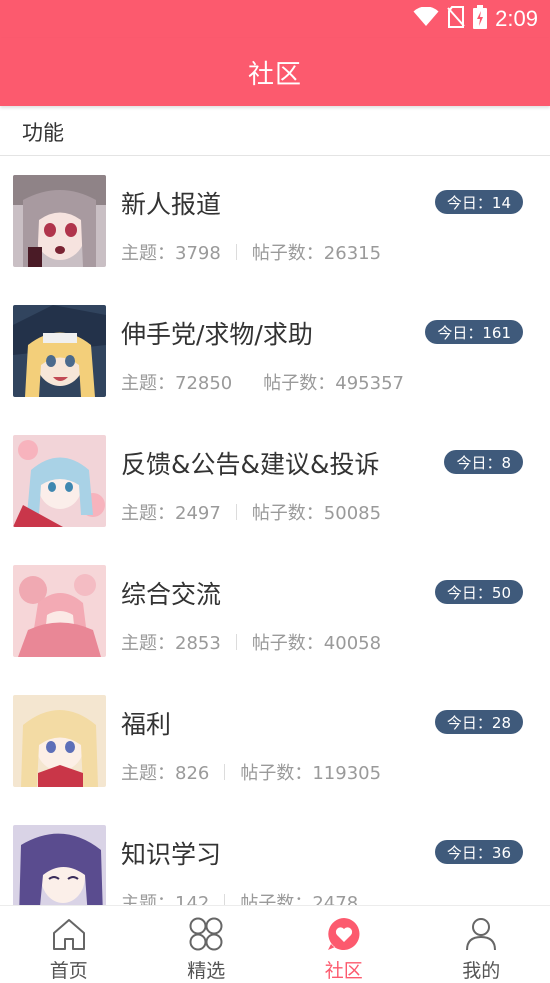 This screenshot has height=983, width=550. I want to click on page-title: 社区, so click(274, 74).